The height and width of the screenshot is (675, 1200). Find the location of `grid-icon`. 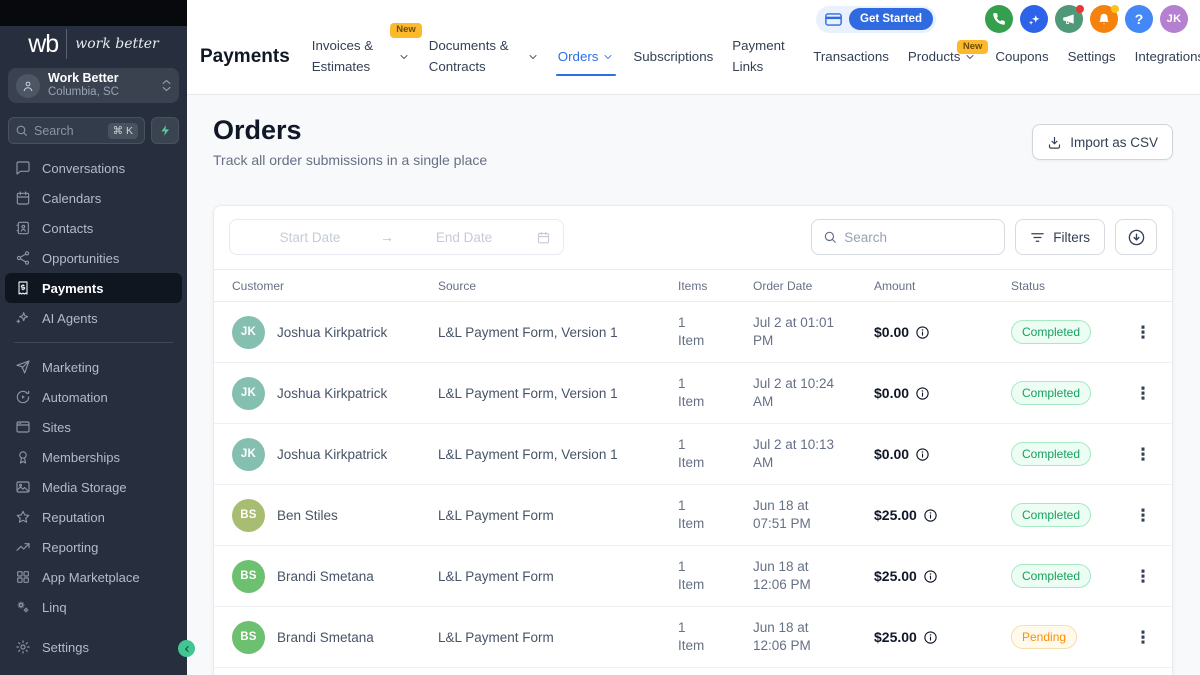

grid-icon is located at coordinates (23, 577).